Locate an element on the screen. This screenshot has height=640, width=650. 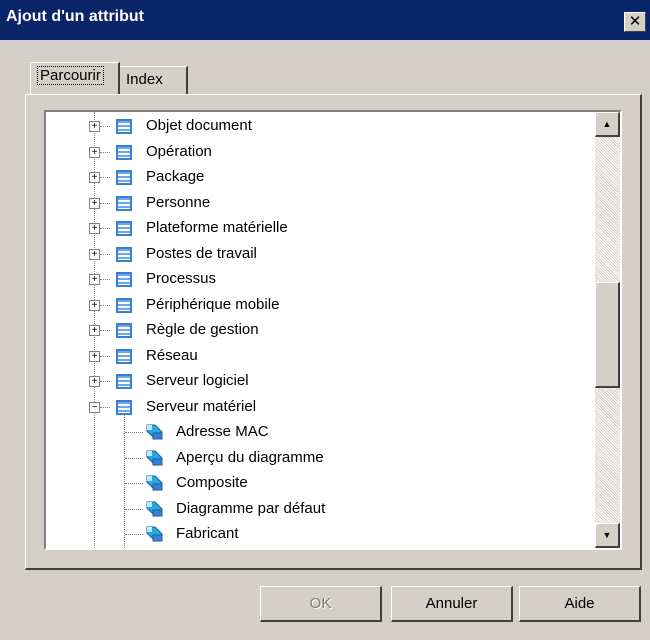
scroll-down-button: ▼ is located at coordinates (607, 535).